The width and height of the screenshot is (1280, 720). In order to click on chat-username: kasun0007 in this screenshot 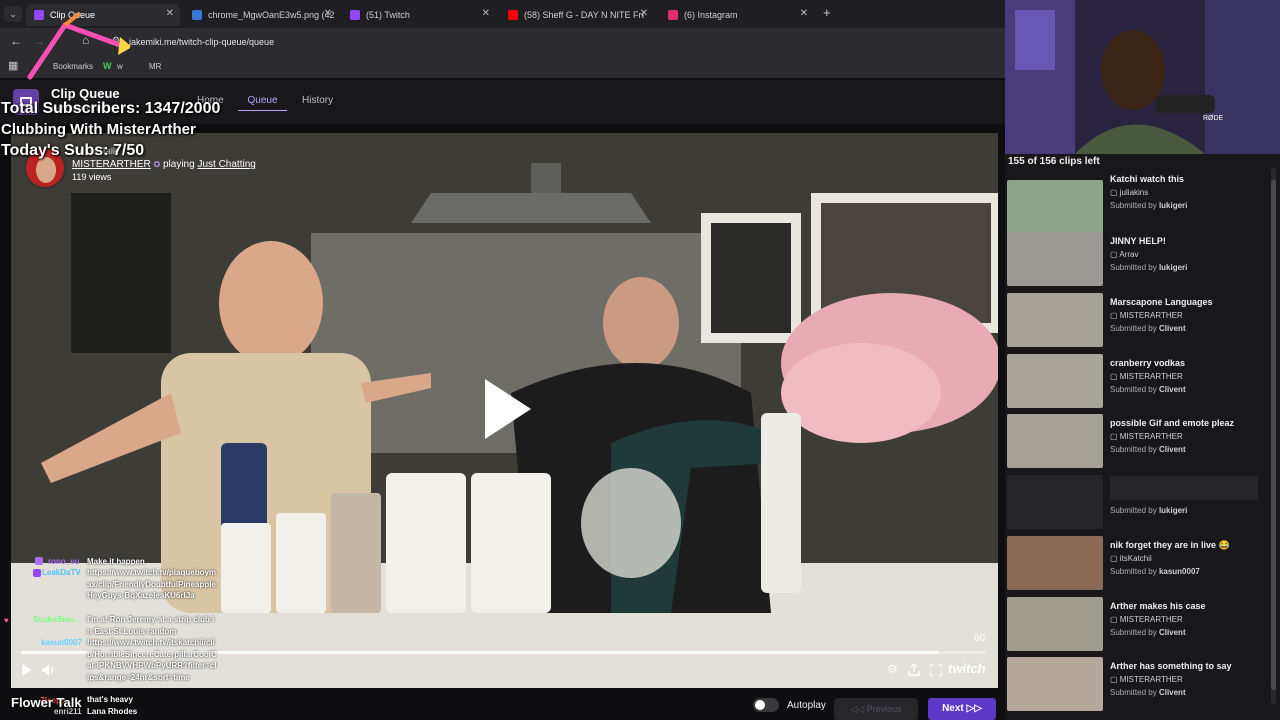, I will do `click(61, 642)`.